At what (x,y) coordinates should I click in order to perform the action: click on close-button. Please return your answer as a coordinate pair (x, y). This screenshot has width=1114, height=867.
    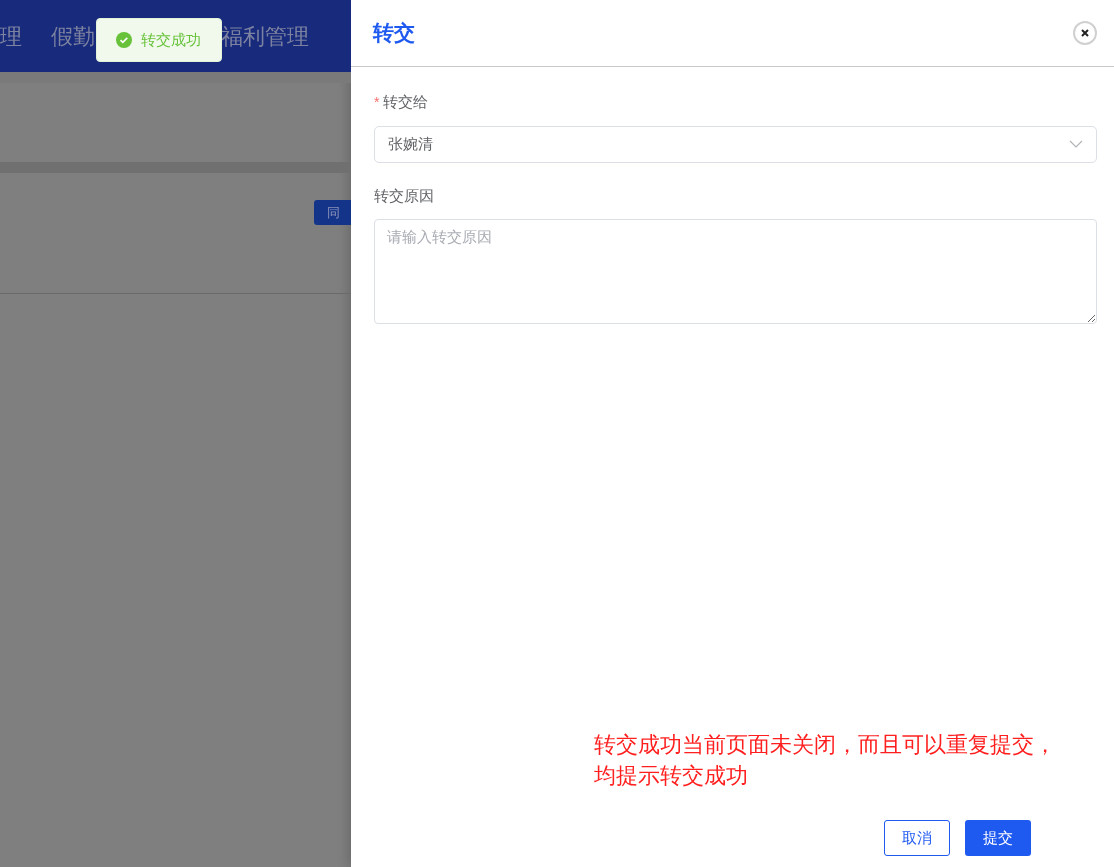
    Looking at the image, I should click on (1085, 33).